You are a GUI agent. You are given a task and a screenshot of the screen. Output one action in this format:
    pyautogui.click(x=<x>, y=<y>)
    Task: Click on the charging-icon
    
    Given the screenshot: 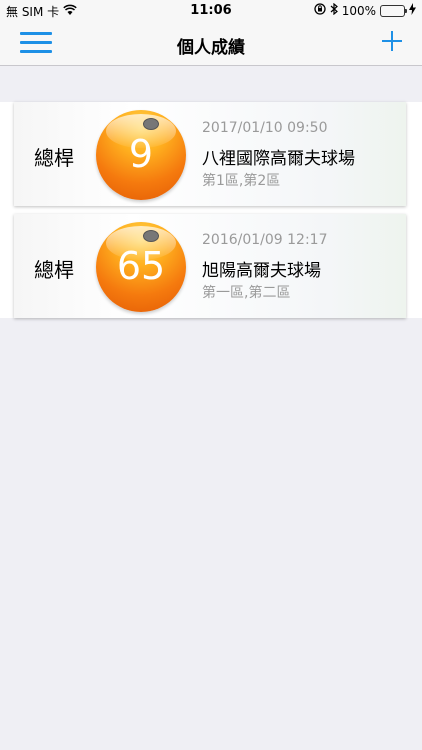 What is the action you would take?
    pyautogui.click(x=412, y=10)
    